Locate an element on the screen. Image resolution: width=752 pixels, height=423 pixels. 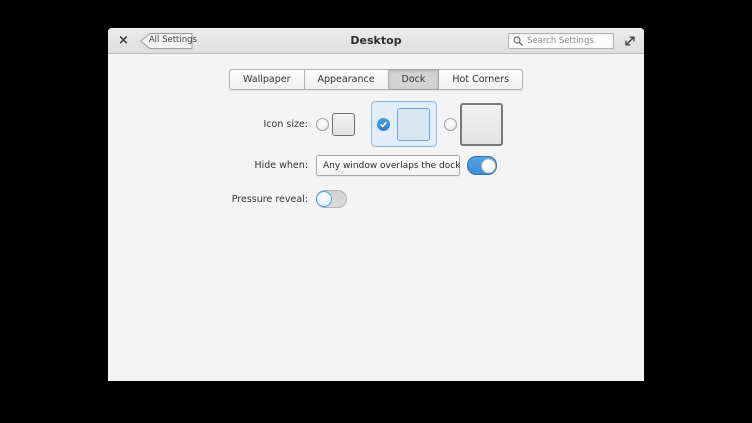
hide-when-toggle is located at coordinates (482, 165).